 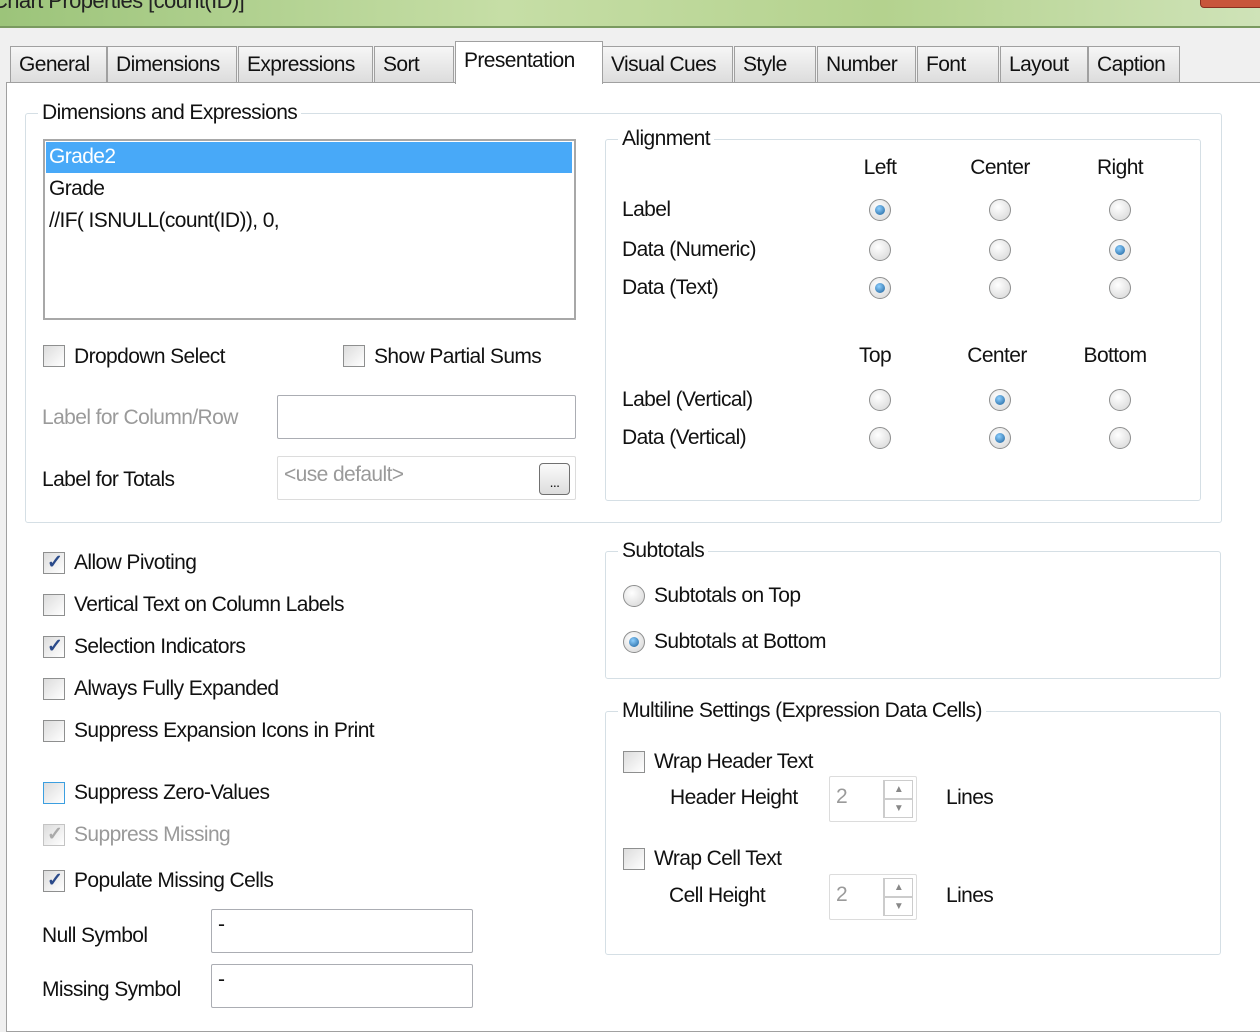 I want to click on vertical-text-on-column-labels-label: Vertical Text on Column Labels, so click(x=209, y=604).